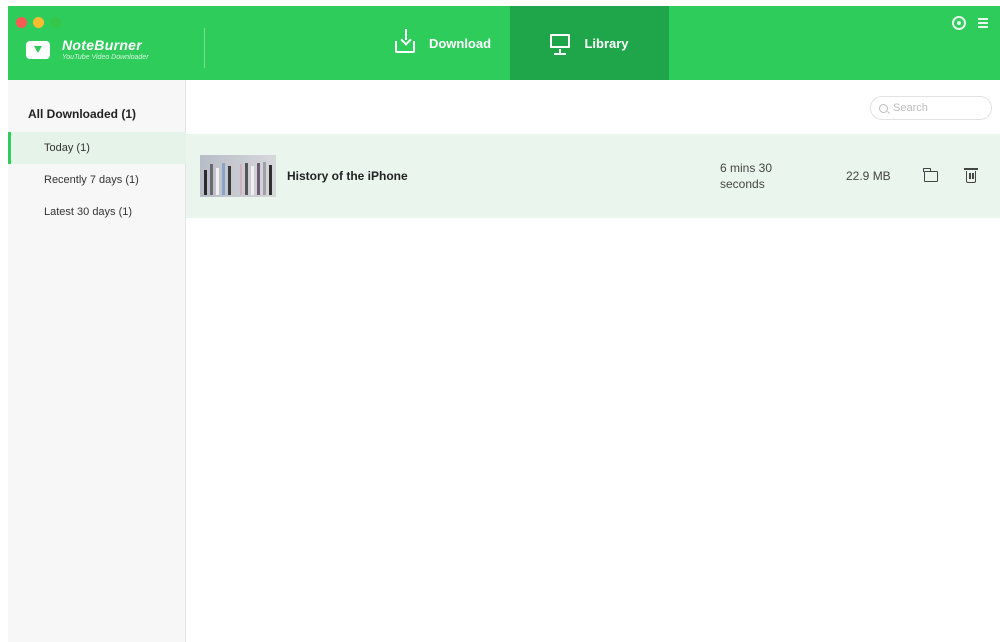  I want to click on sidebar-all-downloaded: All Downloaded (1), so click(82, 114).